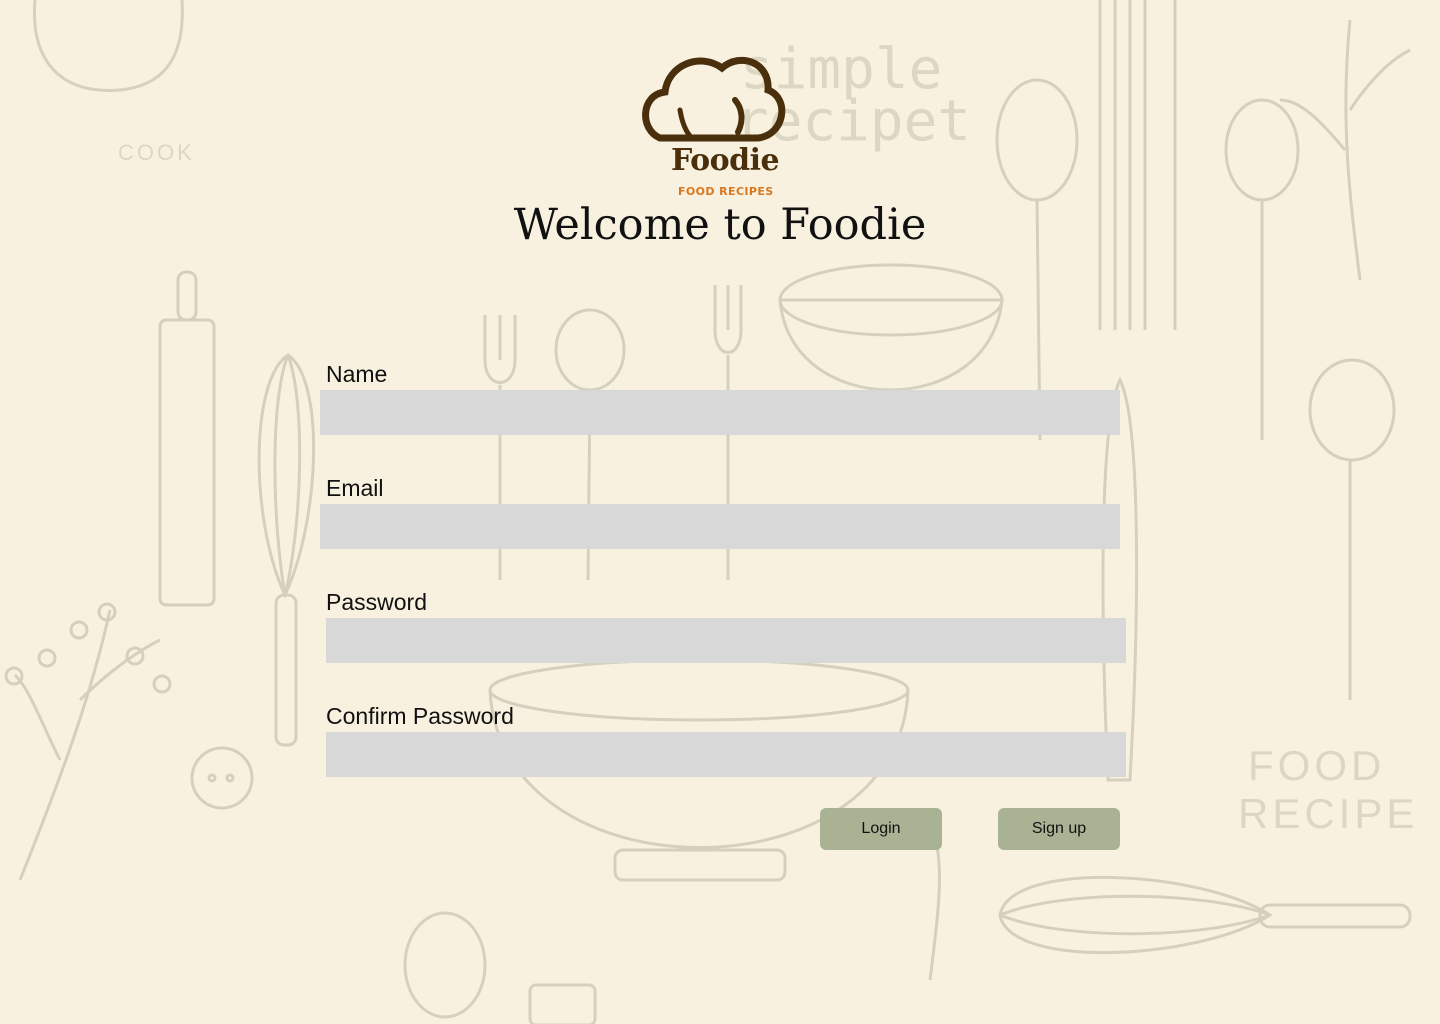  I want to click on email-input, so click(720, 526).